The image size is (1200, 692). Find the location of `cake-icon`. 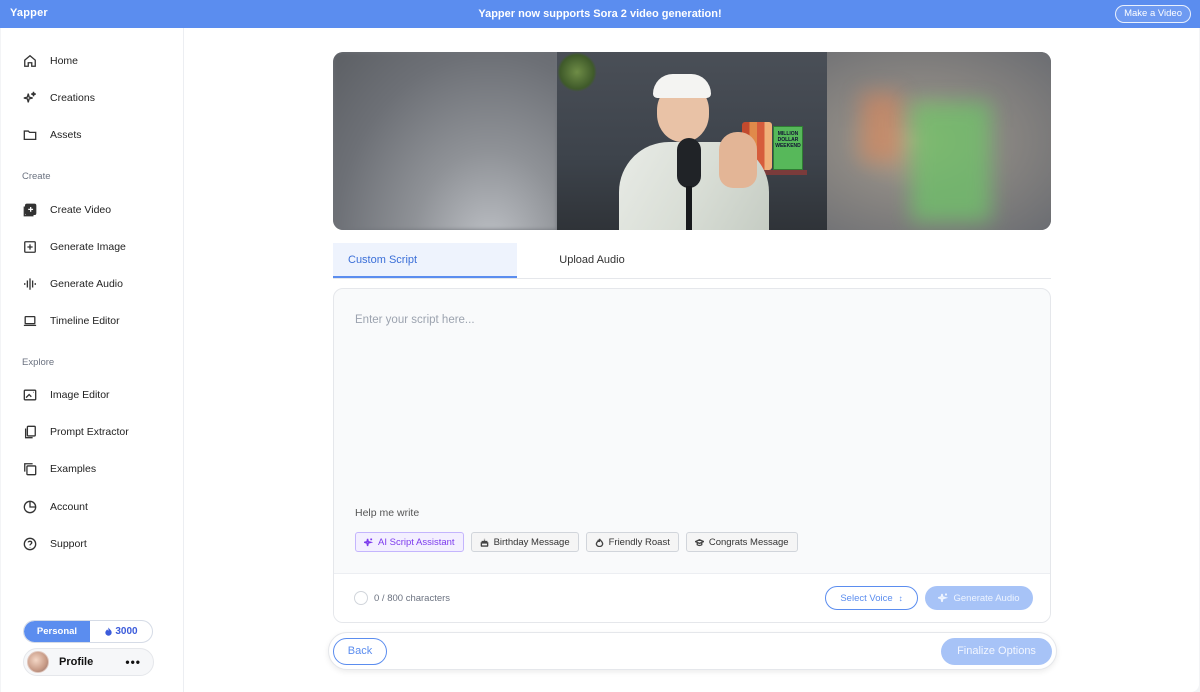

cake-icon is located at coordinates (484, 542).